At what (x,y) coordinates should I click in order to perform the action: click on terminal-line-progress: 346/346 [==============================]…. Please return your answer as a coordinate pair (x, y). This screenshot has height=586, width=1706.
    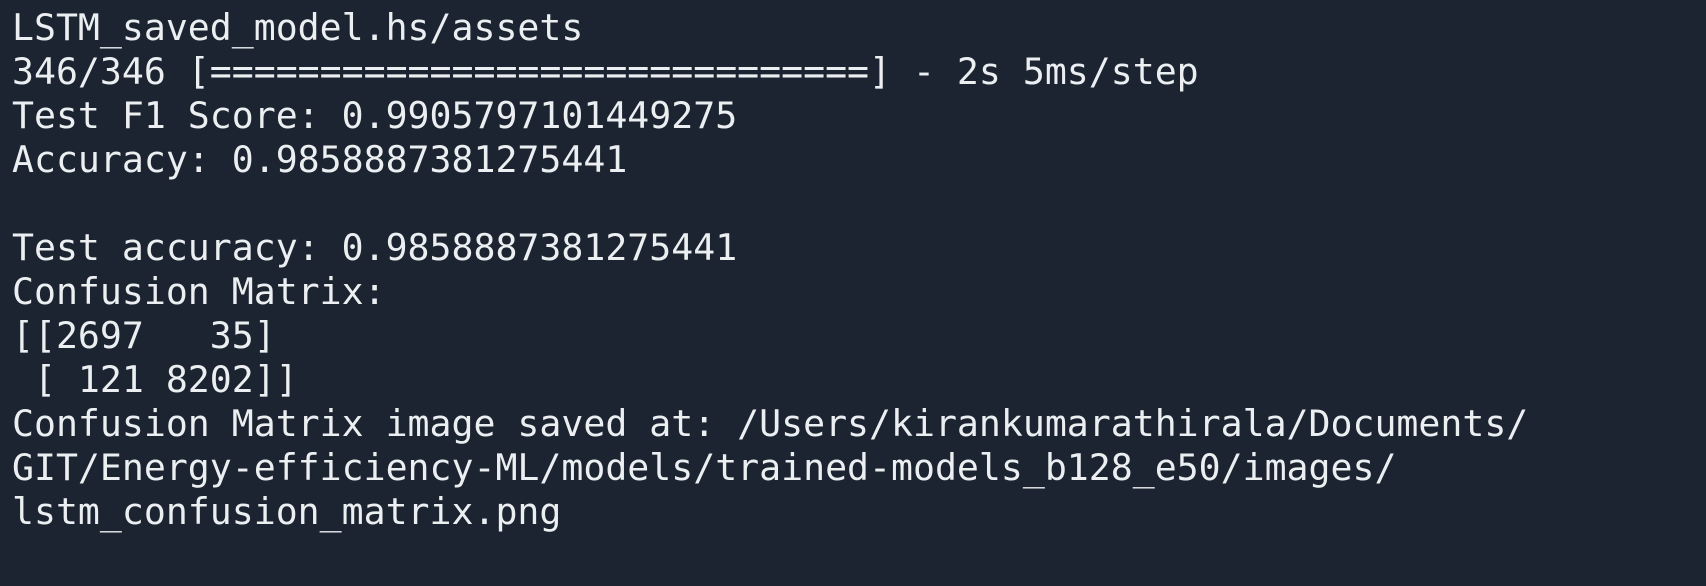
    Looking at the image, I should click on (605, 71).